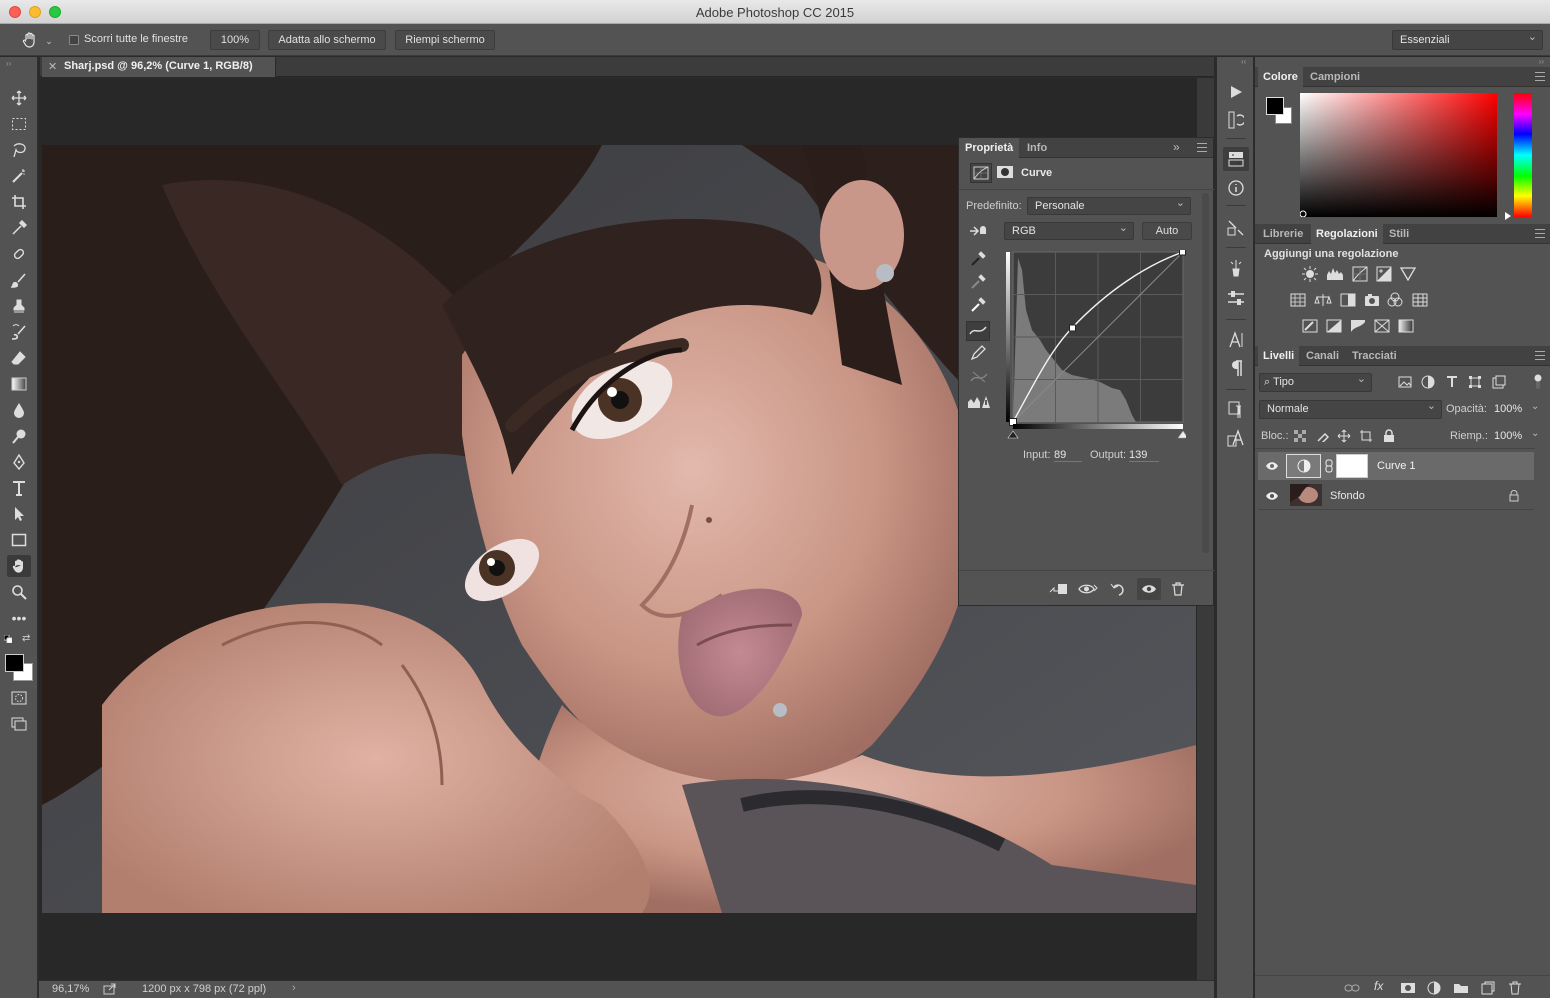 This screenshot has width=1550, height=998. What do you see at coordinates (19, 332) in the screenshot?
I see `history-brush-icon` at bounding box center [19, 332].